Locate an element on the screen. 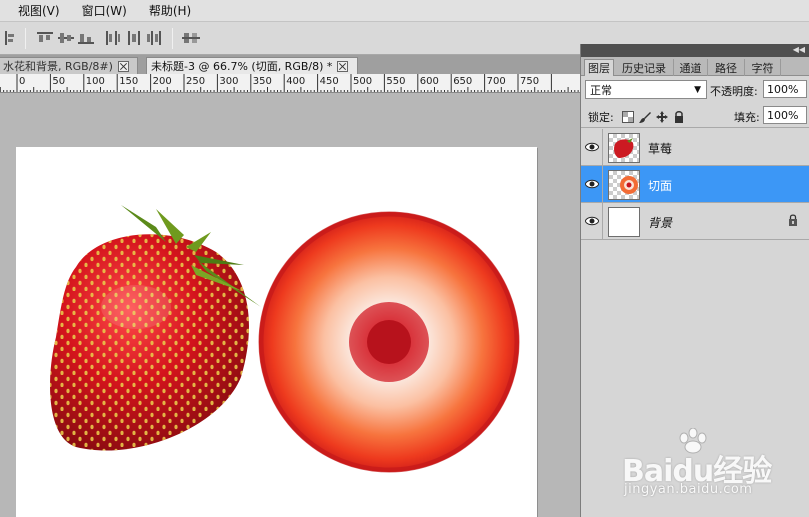 Image resolution: width=809 pixels, height=517 pixels. align-right-icon is located at coordinates (154, 38).